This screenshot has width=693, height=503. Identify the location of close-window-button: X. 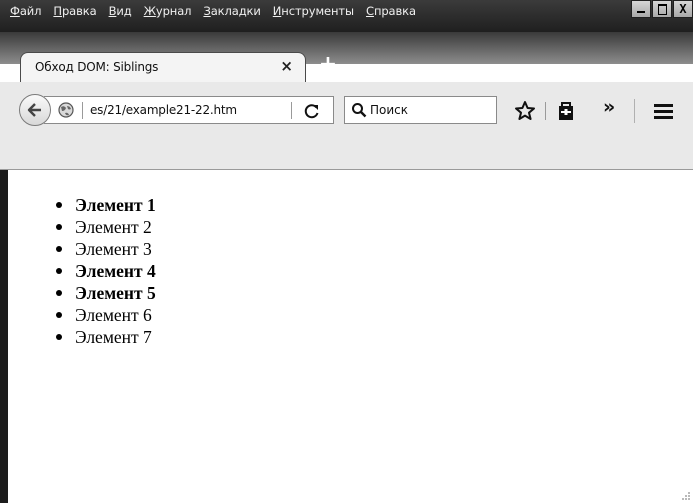
(683, 9).